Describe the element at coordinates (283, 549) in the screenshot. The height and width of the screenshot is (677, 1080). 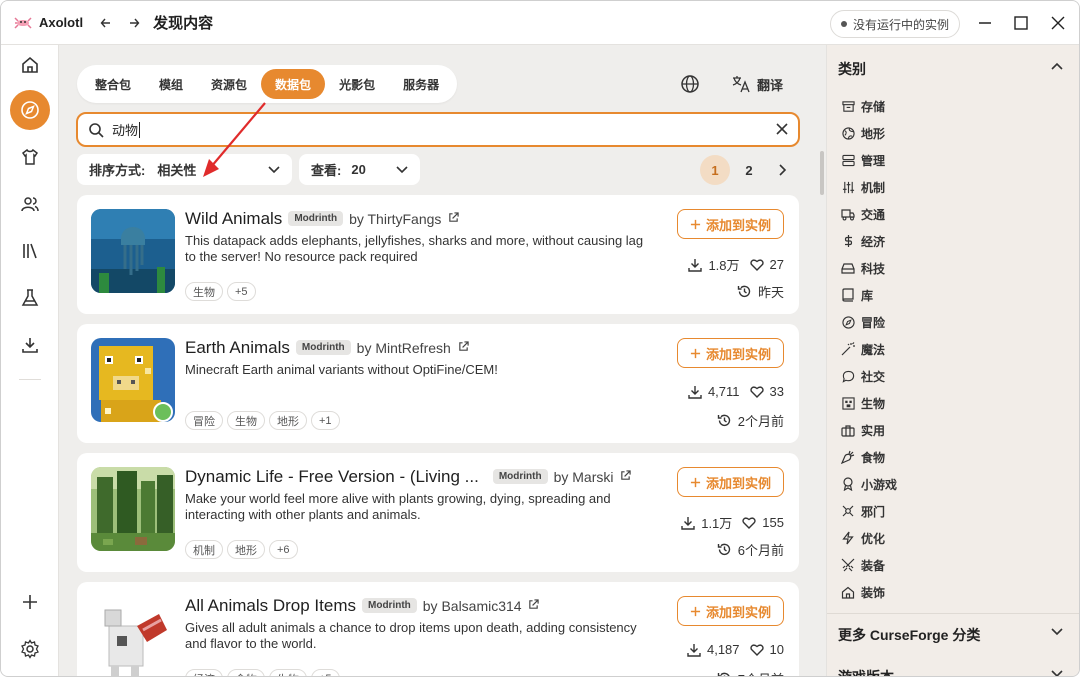
I see `tag-more: +6` at that location.